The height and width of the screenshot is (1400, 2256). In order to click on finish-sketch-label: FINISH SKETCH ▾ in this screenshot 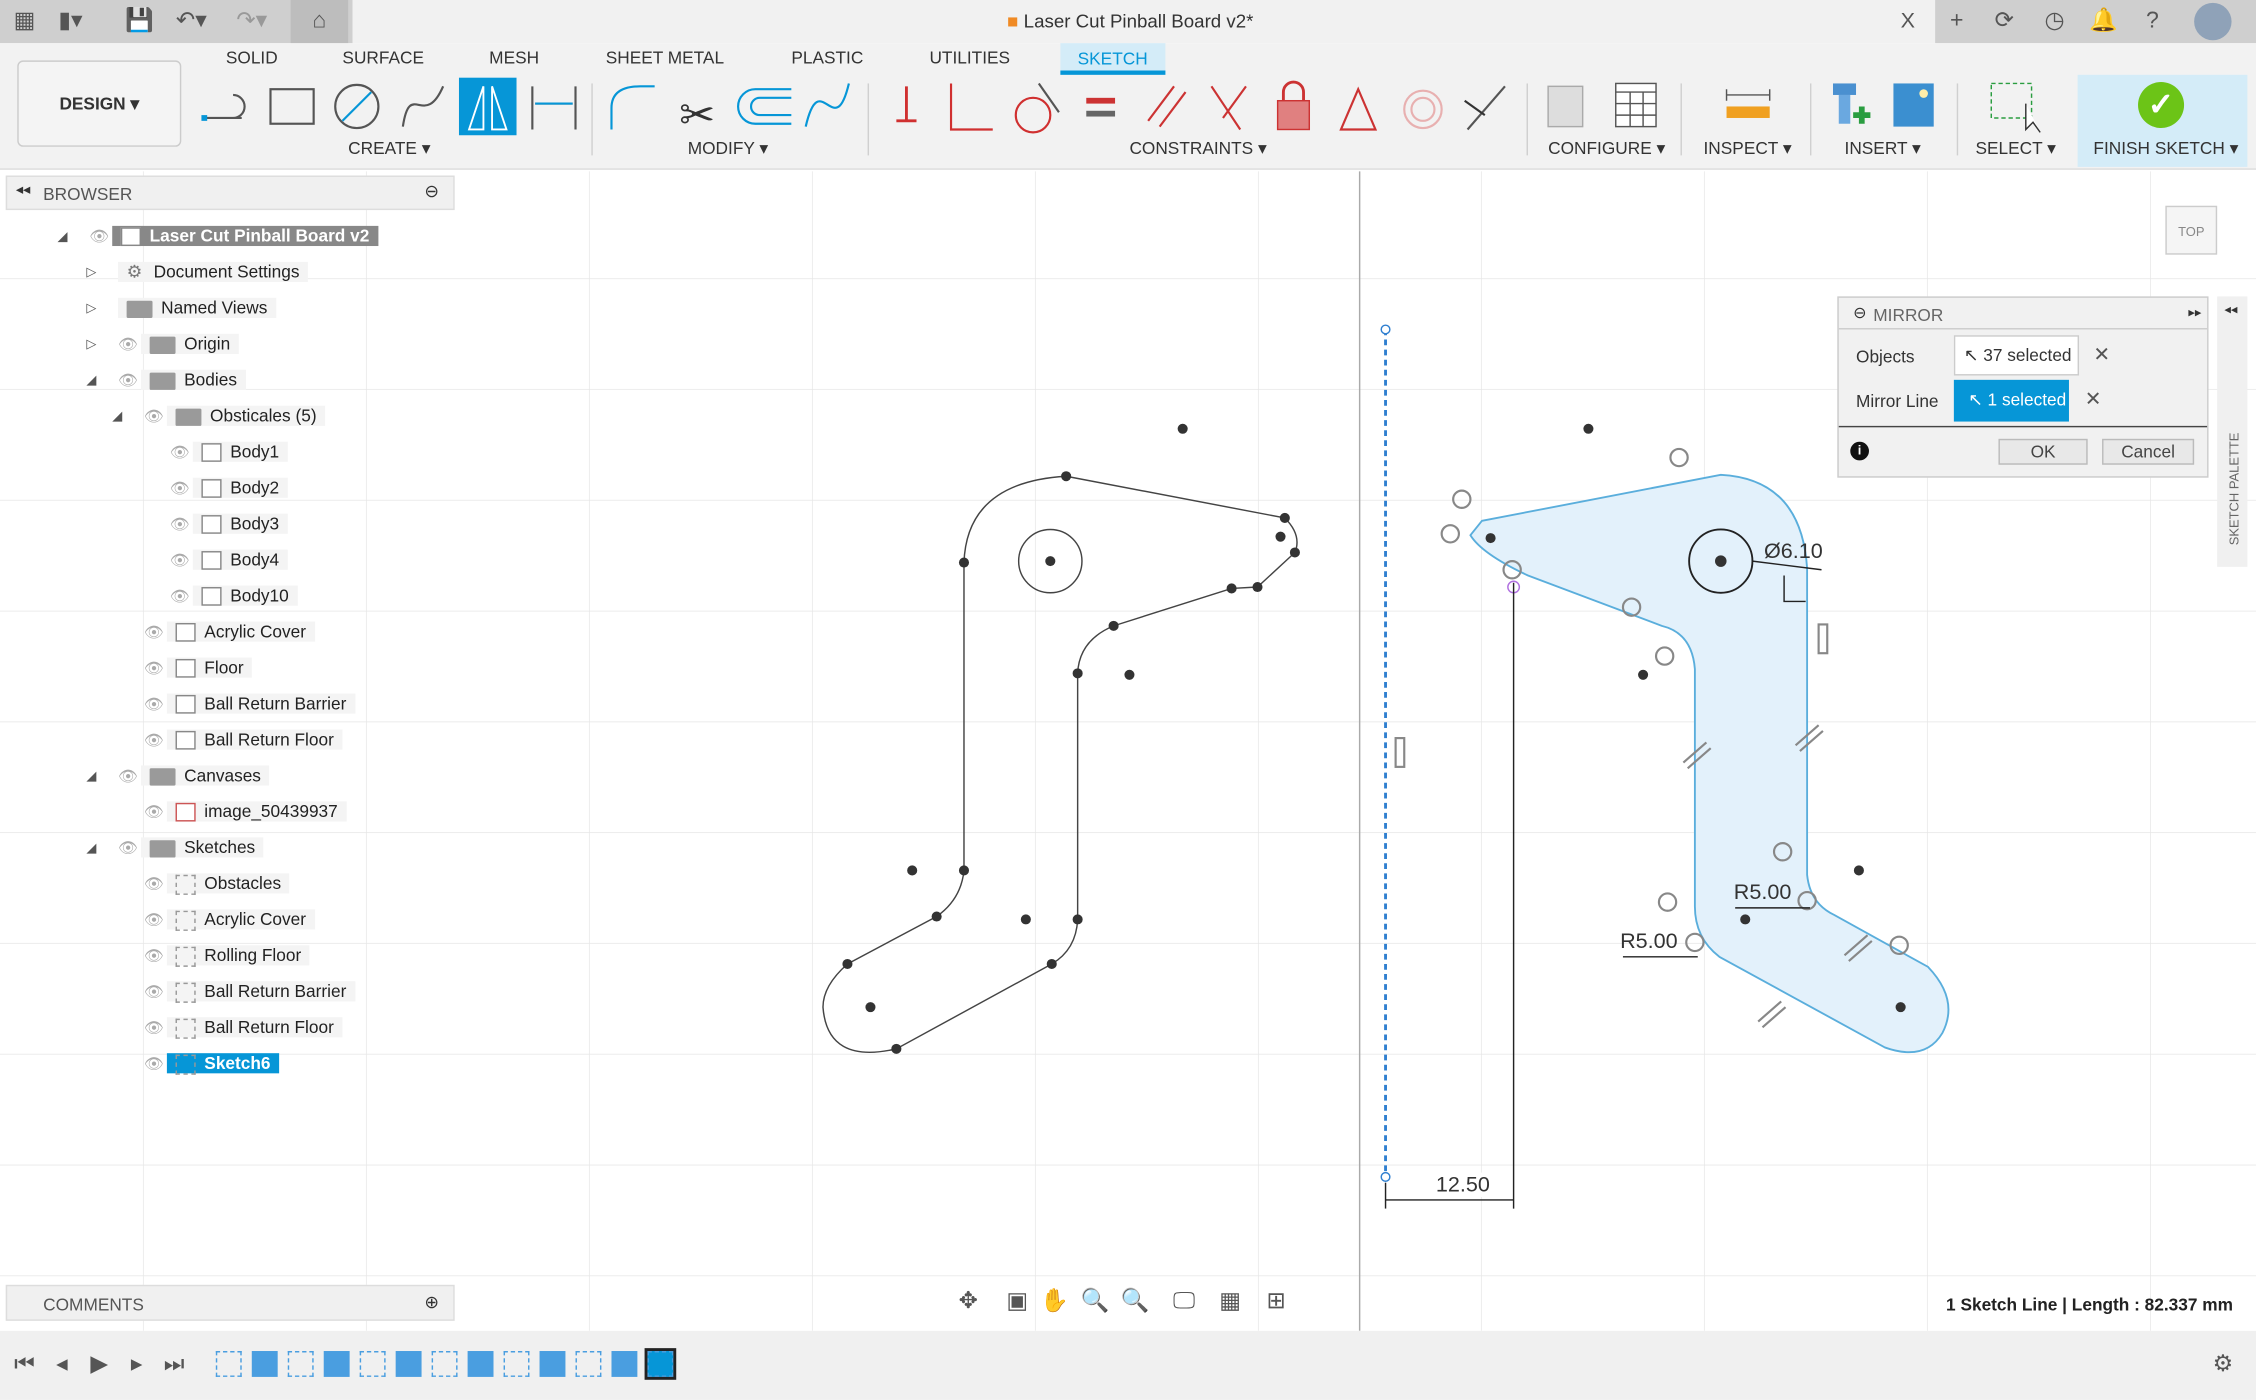, I will do `click(2165, 148)`.